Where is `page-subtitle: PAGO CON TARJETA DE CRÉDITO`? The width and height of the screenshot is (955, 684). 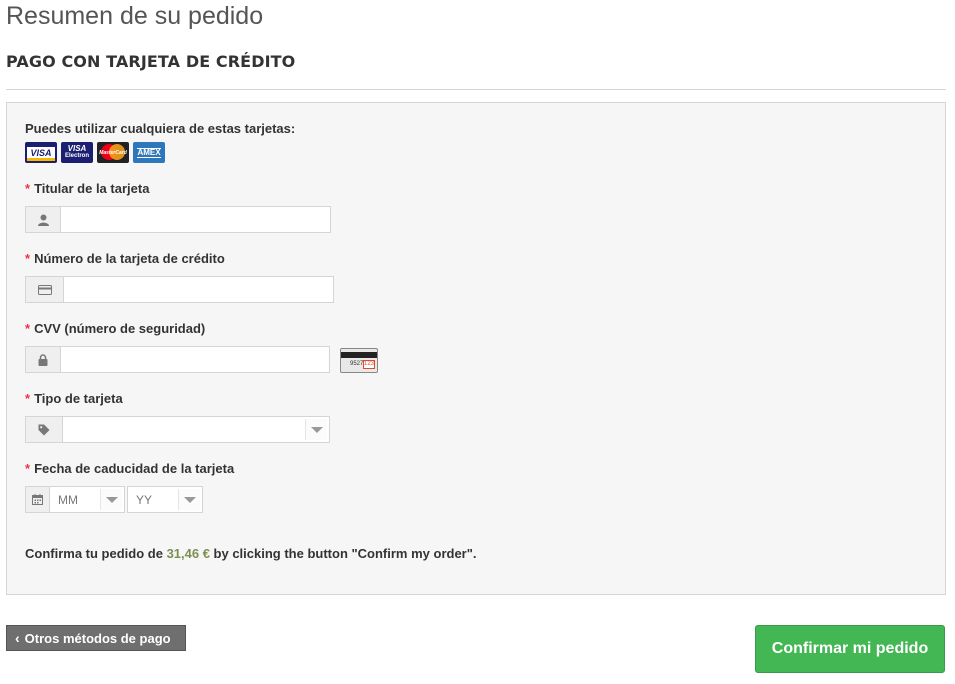 page-subtitle: PAGO CON TARJETA DE CRÉDITO is located at coordinates (151, 61).